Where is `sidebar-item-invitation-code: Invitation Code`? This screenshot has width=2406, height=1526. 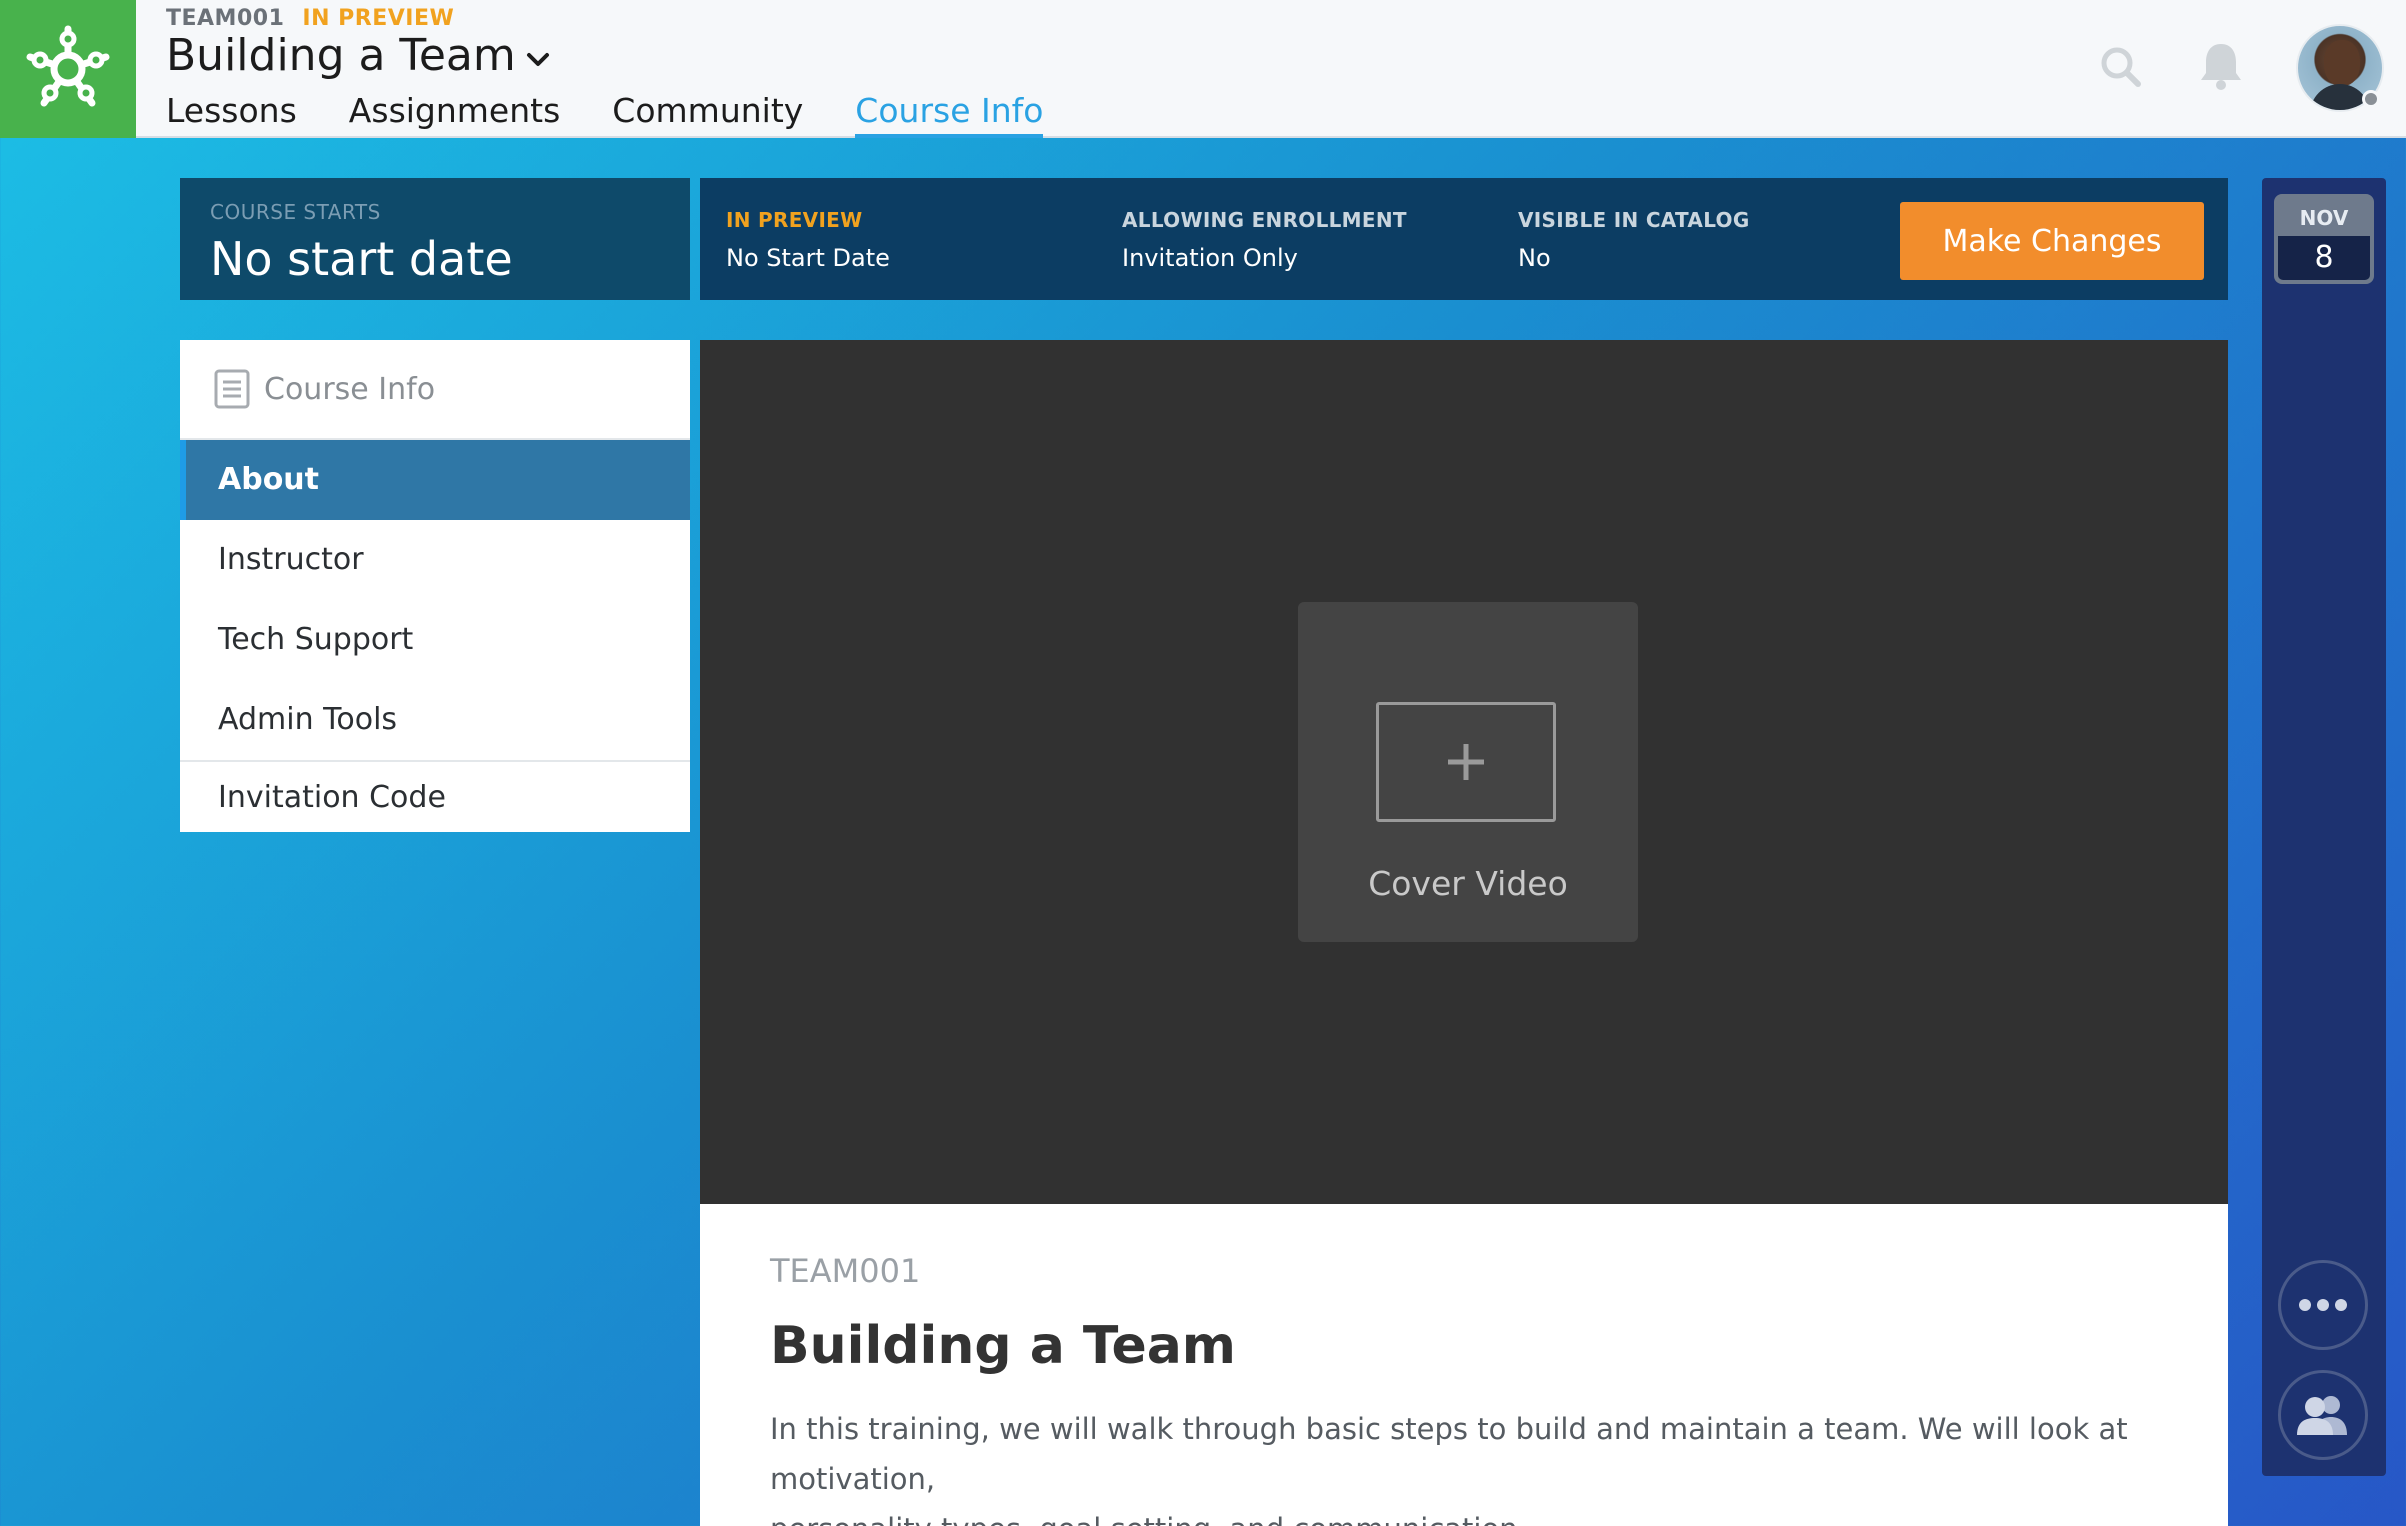 sidebar-item-invitation-code: Invitation Code is located at coordinates (435, 796).